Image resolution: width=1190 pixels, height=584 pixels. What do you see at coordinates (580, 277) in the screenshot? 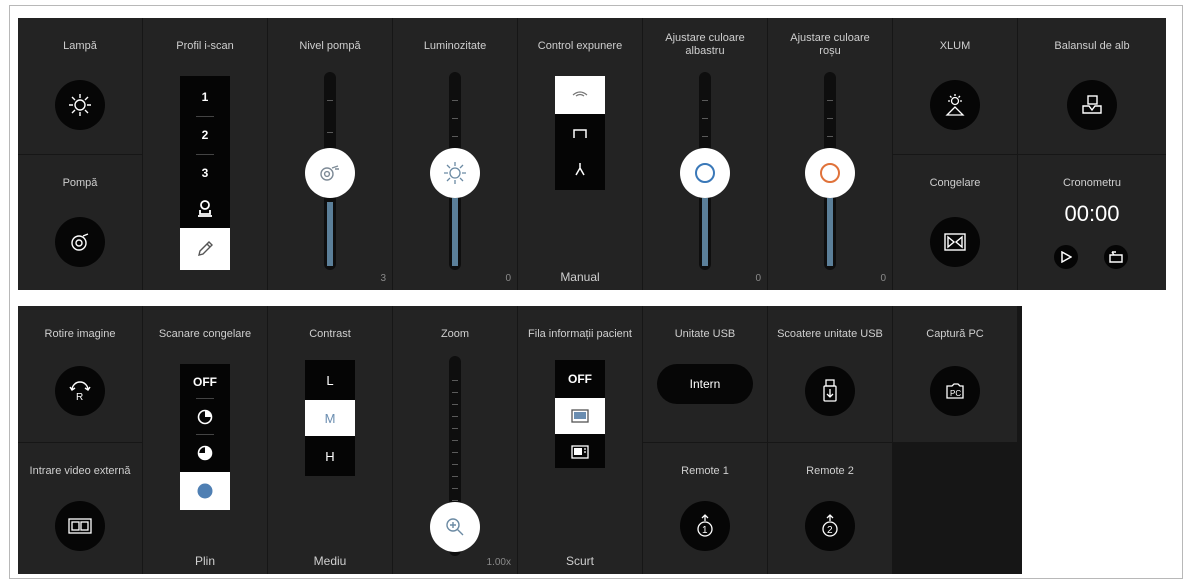
I see `exposure-mode-text: Manual` at bounding box center [580, 277].